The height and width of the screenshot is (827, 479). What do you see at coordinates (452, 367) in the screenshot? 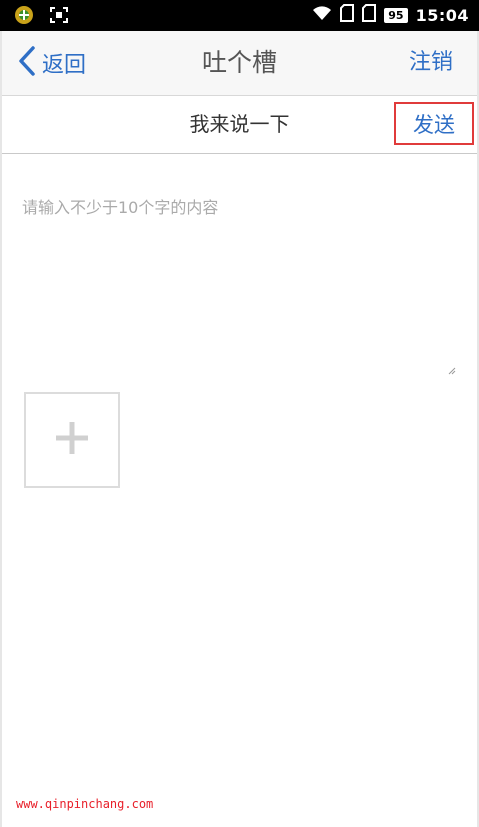
I see `resize-handle-icon` at bounding box center [452, 367].